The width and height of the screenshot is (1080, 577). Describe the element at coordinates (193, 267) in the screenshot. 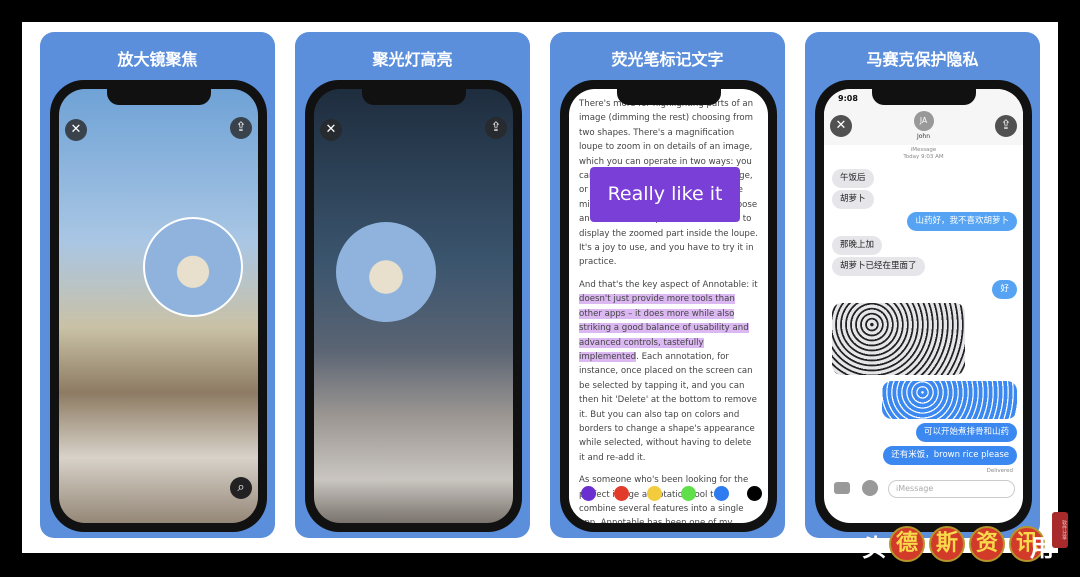

I see `magnifier-loupe` at that location.